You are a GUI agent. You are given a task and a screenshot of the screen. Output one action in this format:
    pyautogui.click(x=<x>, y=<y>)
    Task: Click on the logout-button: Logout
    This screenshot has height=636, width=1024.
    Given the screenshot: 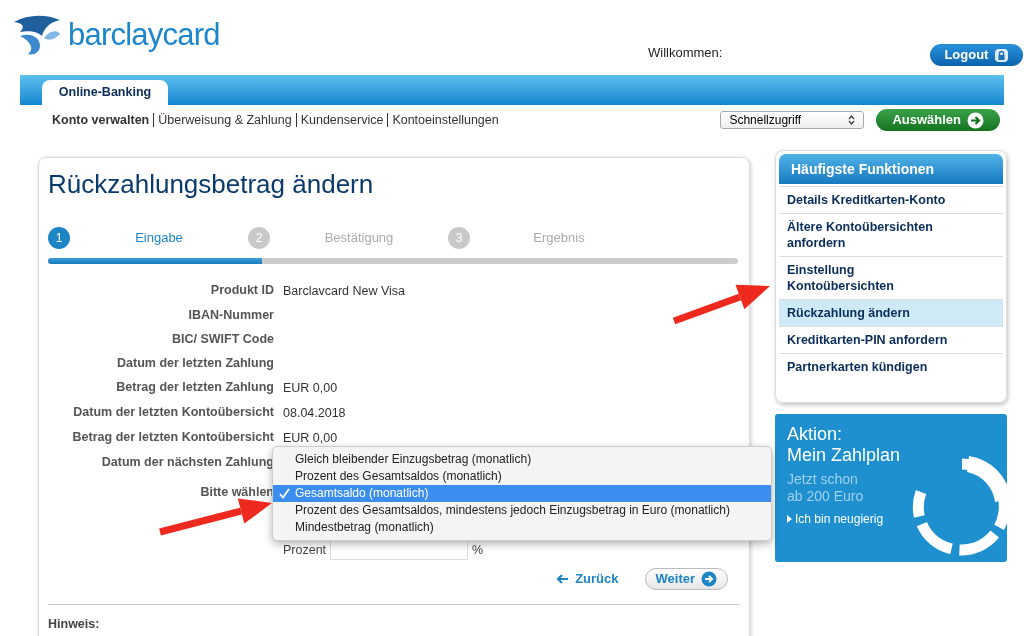 What is the action you would take?
    pyautogui.click(x=977, y=55)
    